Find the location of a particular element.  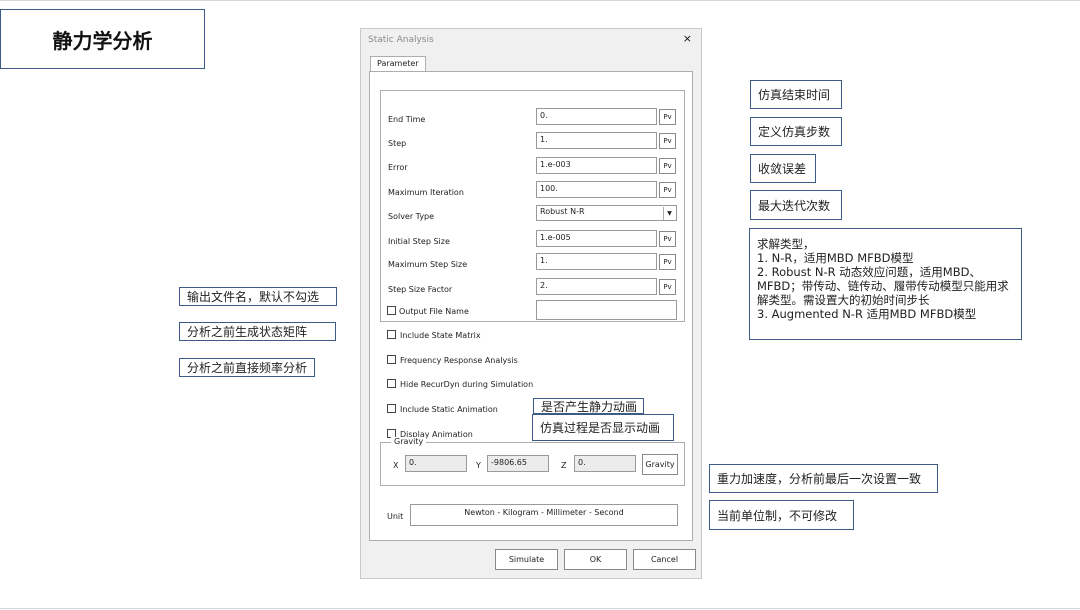

gravity-z-label: Z is located at coordinates (564, 465).